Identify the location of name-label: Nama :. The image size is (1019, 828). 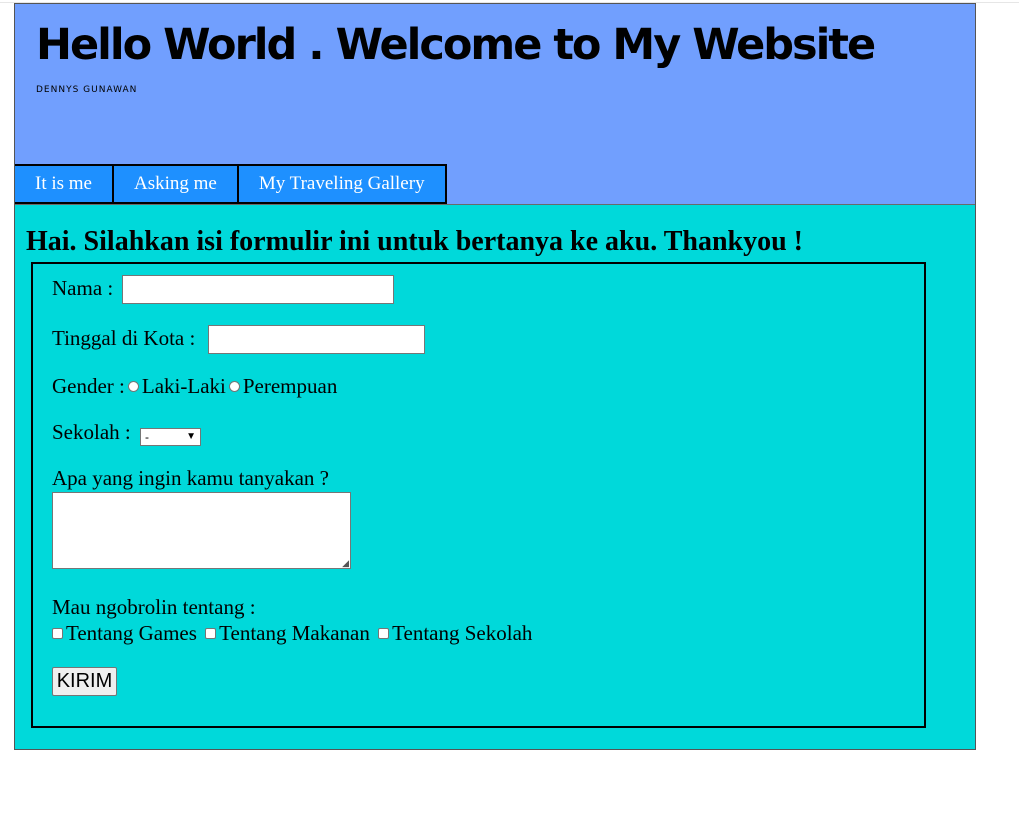
(83, 288).